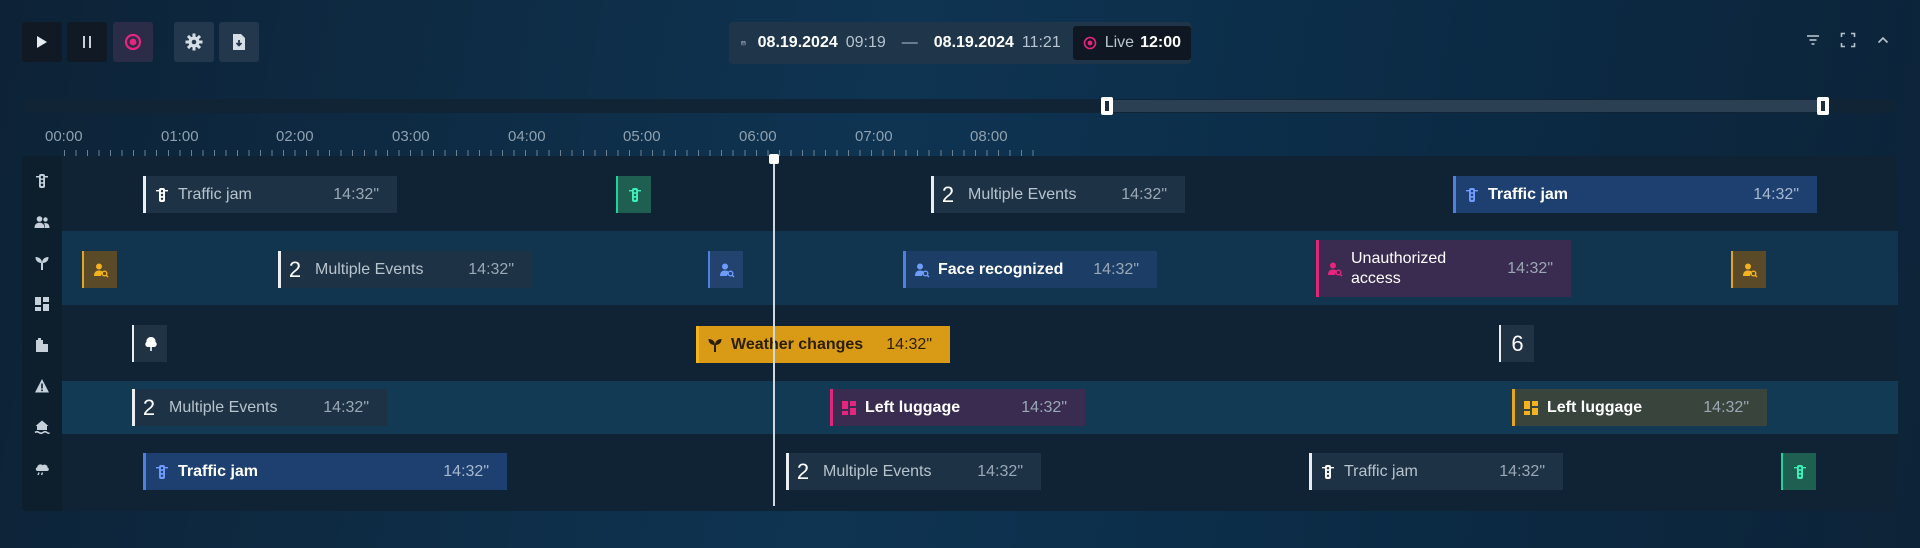  I want to click on tree-icon, so click(150, 343).